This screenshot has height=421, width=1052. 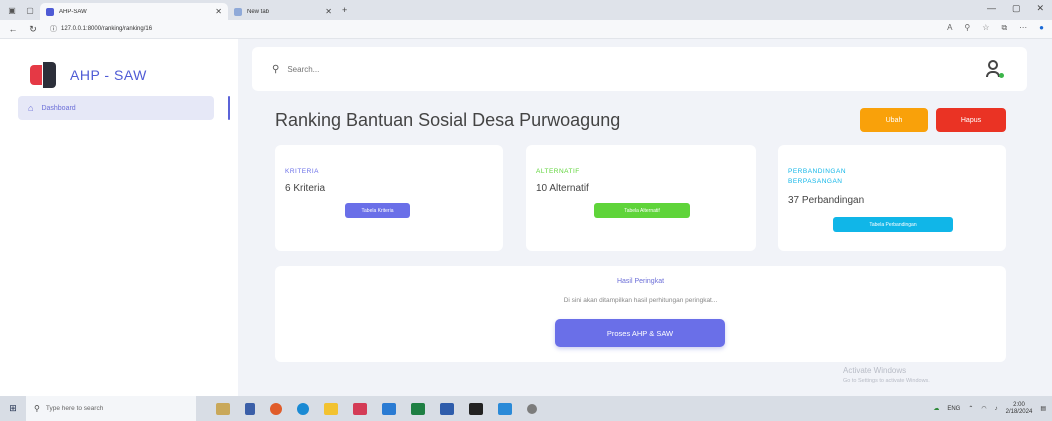 I want to click on workspaces-icon: ▣, so click(x=12, y=10).